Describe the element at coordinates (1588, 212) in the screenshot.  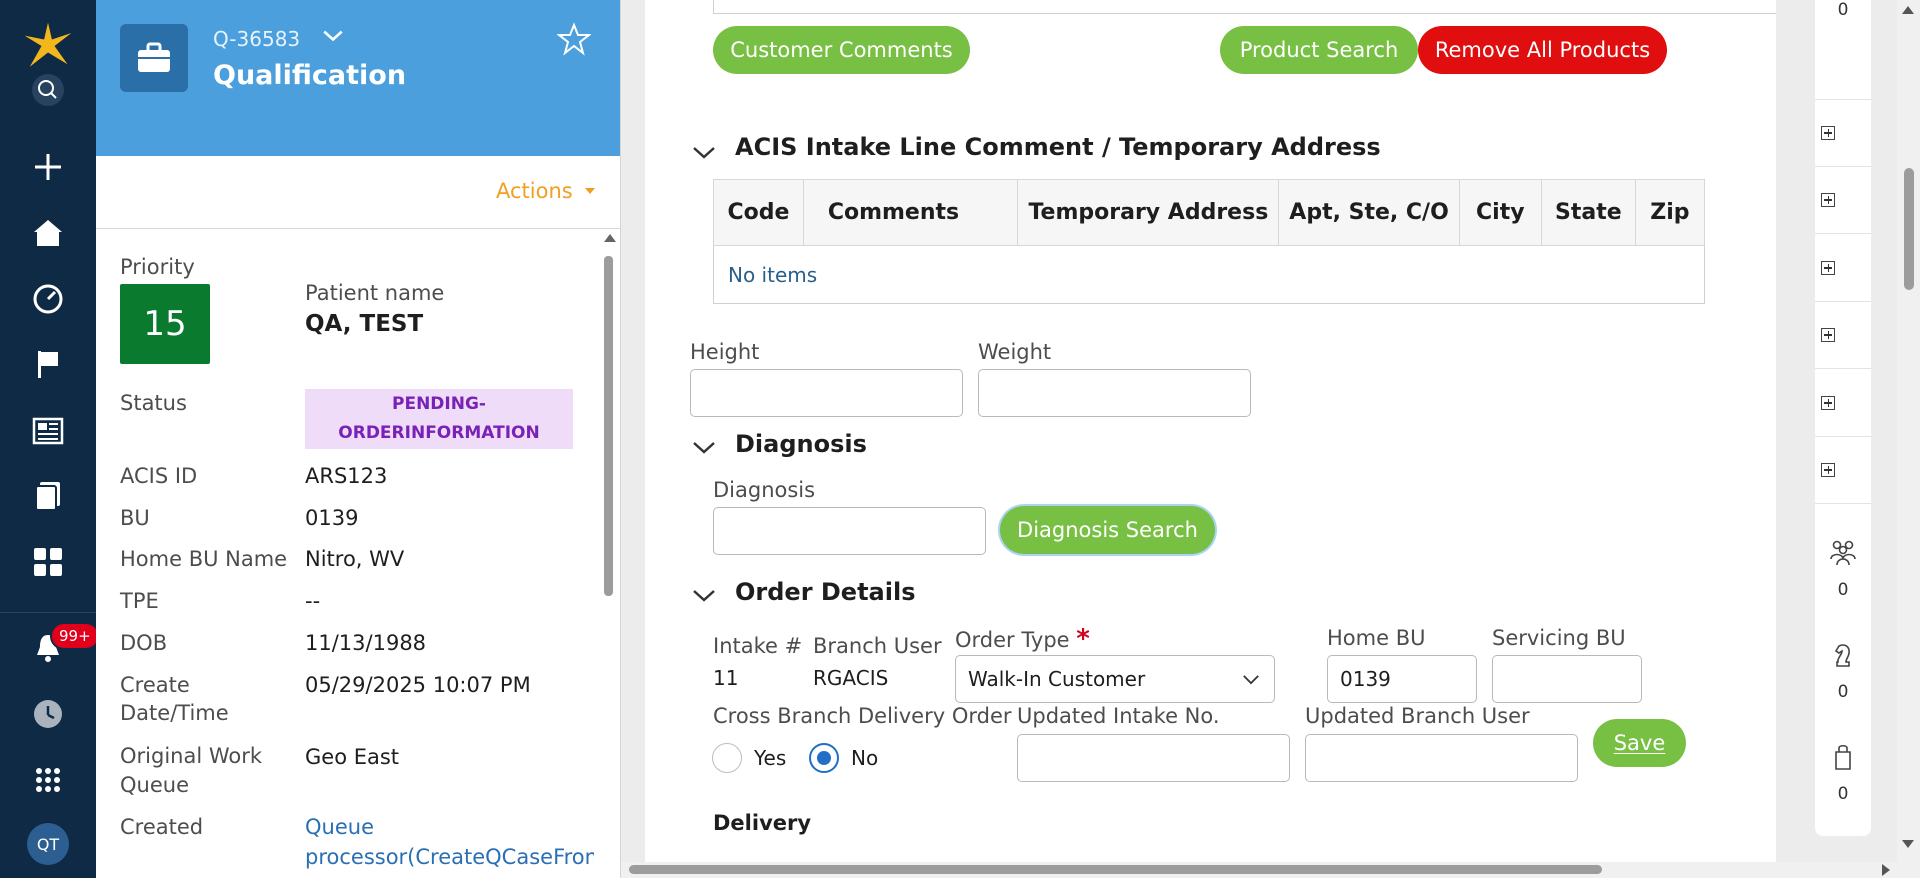
I see `column-header: State` at that location.